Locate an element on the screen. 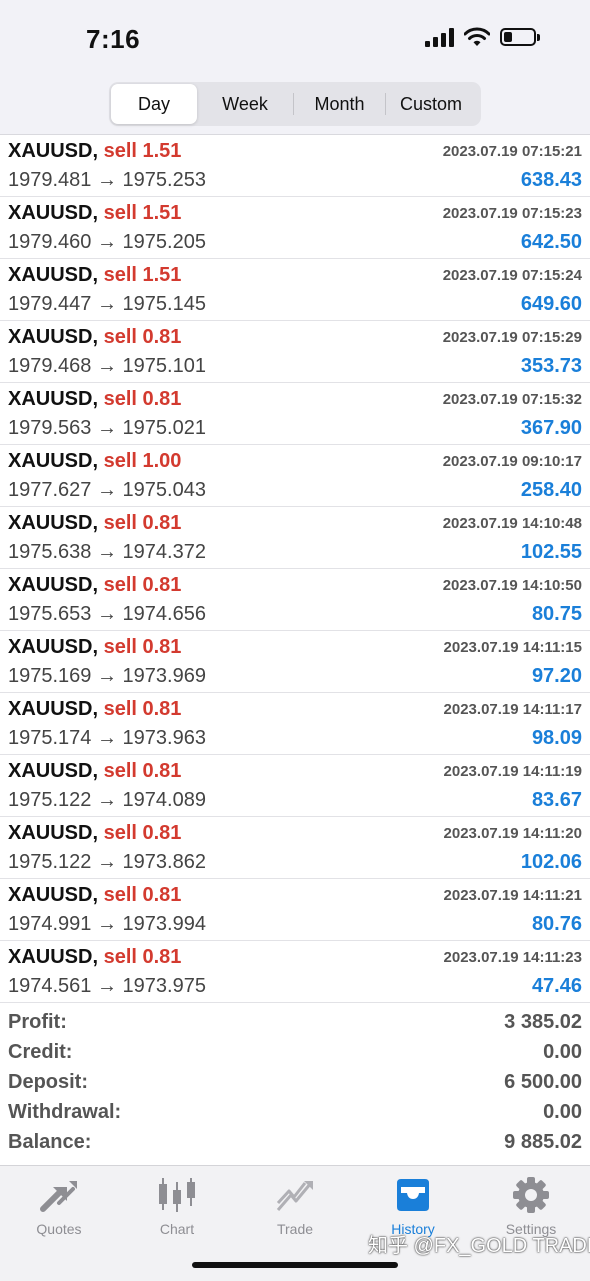 This screenshot has width=590, height=1281. trade-datetime: 2023.07.19 14:11:17 is located at coordinates (512, 709).